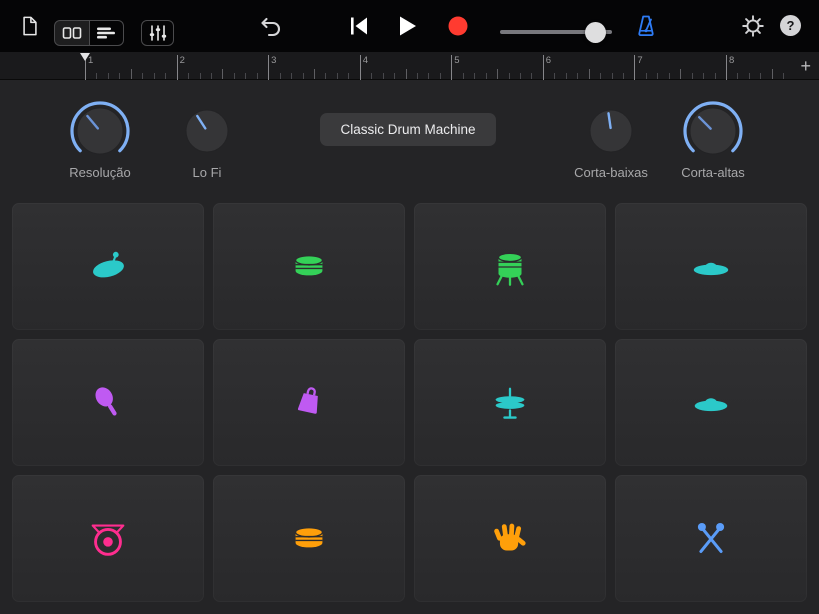  I want to click on pad-shaker, so click(108, 402).